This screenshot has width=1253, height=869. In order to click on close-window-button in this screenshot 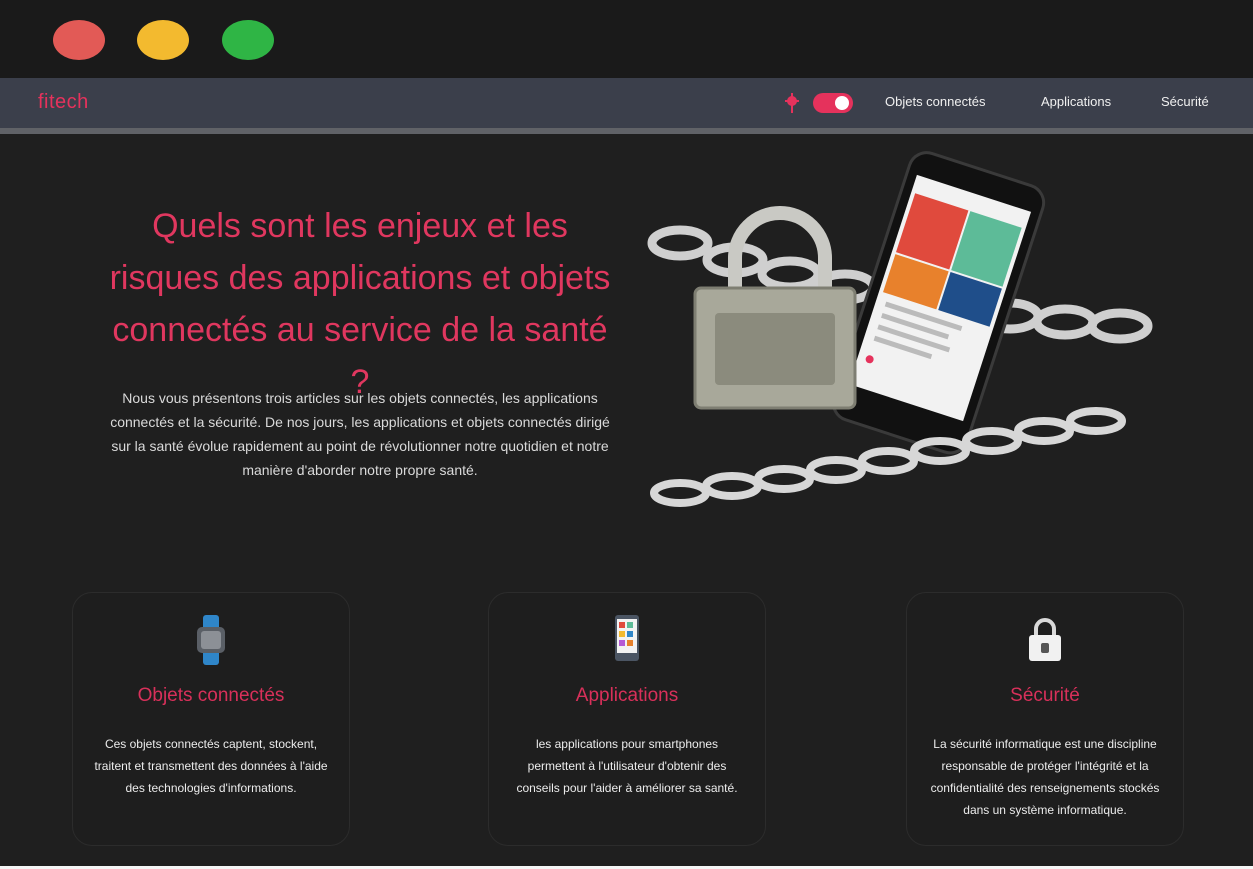, I will do `click(79, 40)`.